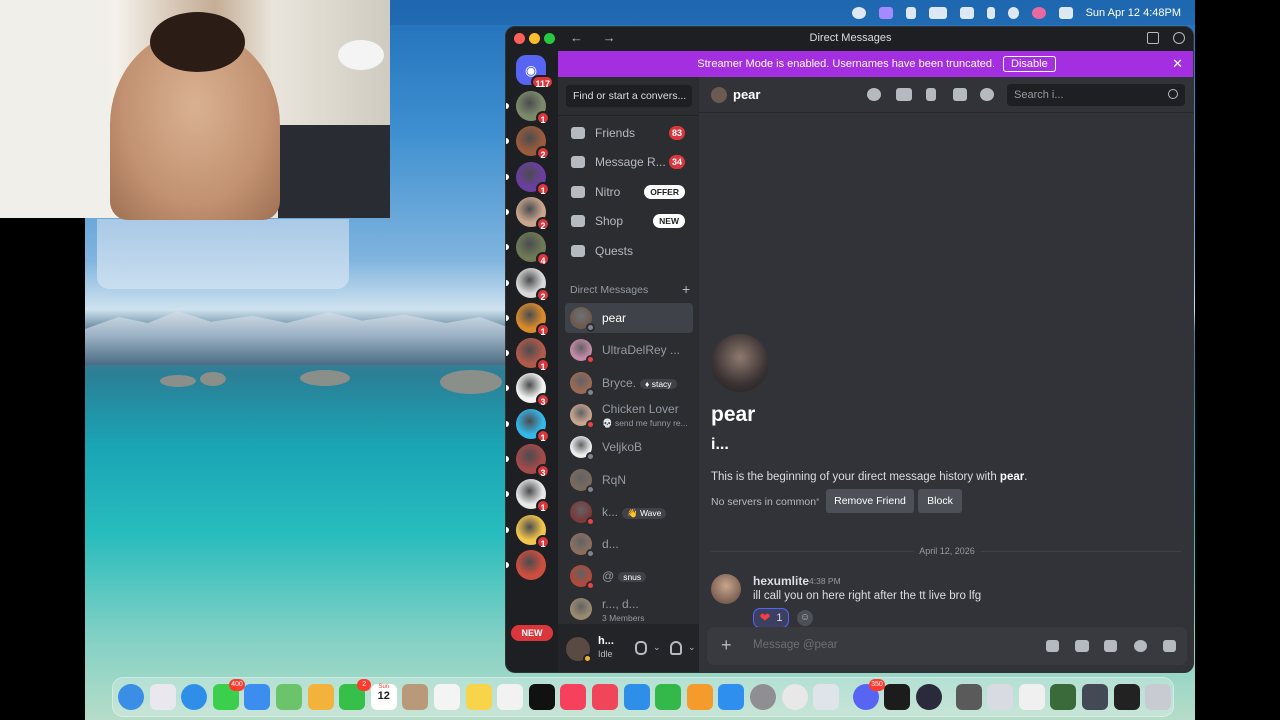 The image size is (1280, 720). Describe the element at coordinates (320, 697) in the screenshot. I see `photos-app-icon` at that location.